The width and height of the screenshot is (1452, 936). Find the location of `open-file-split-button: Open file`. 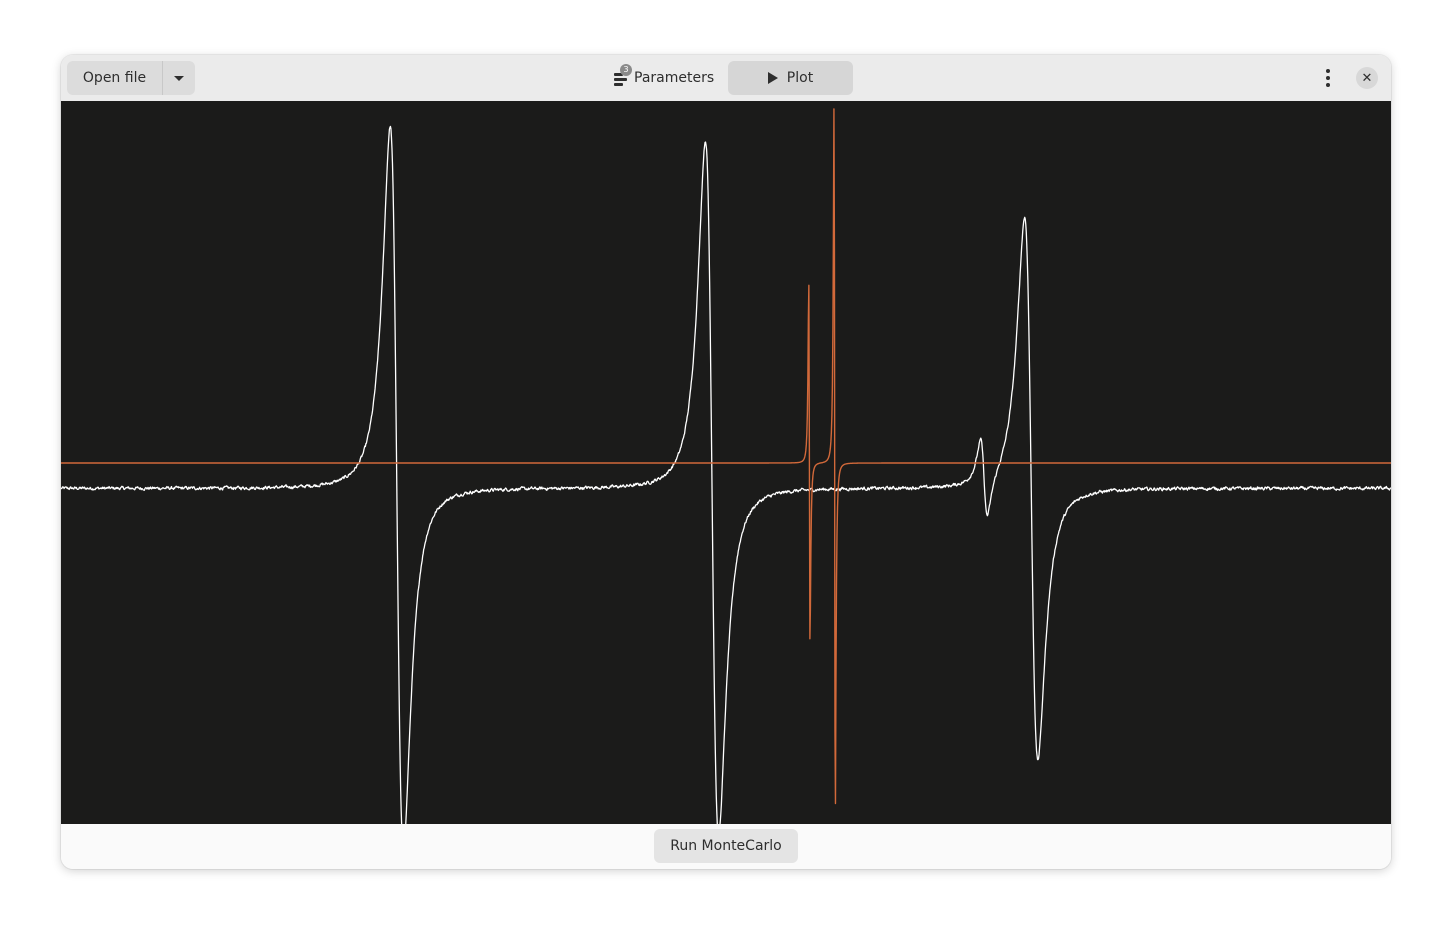

open-file-split-button: Open file is located at coordinates (131, 78).